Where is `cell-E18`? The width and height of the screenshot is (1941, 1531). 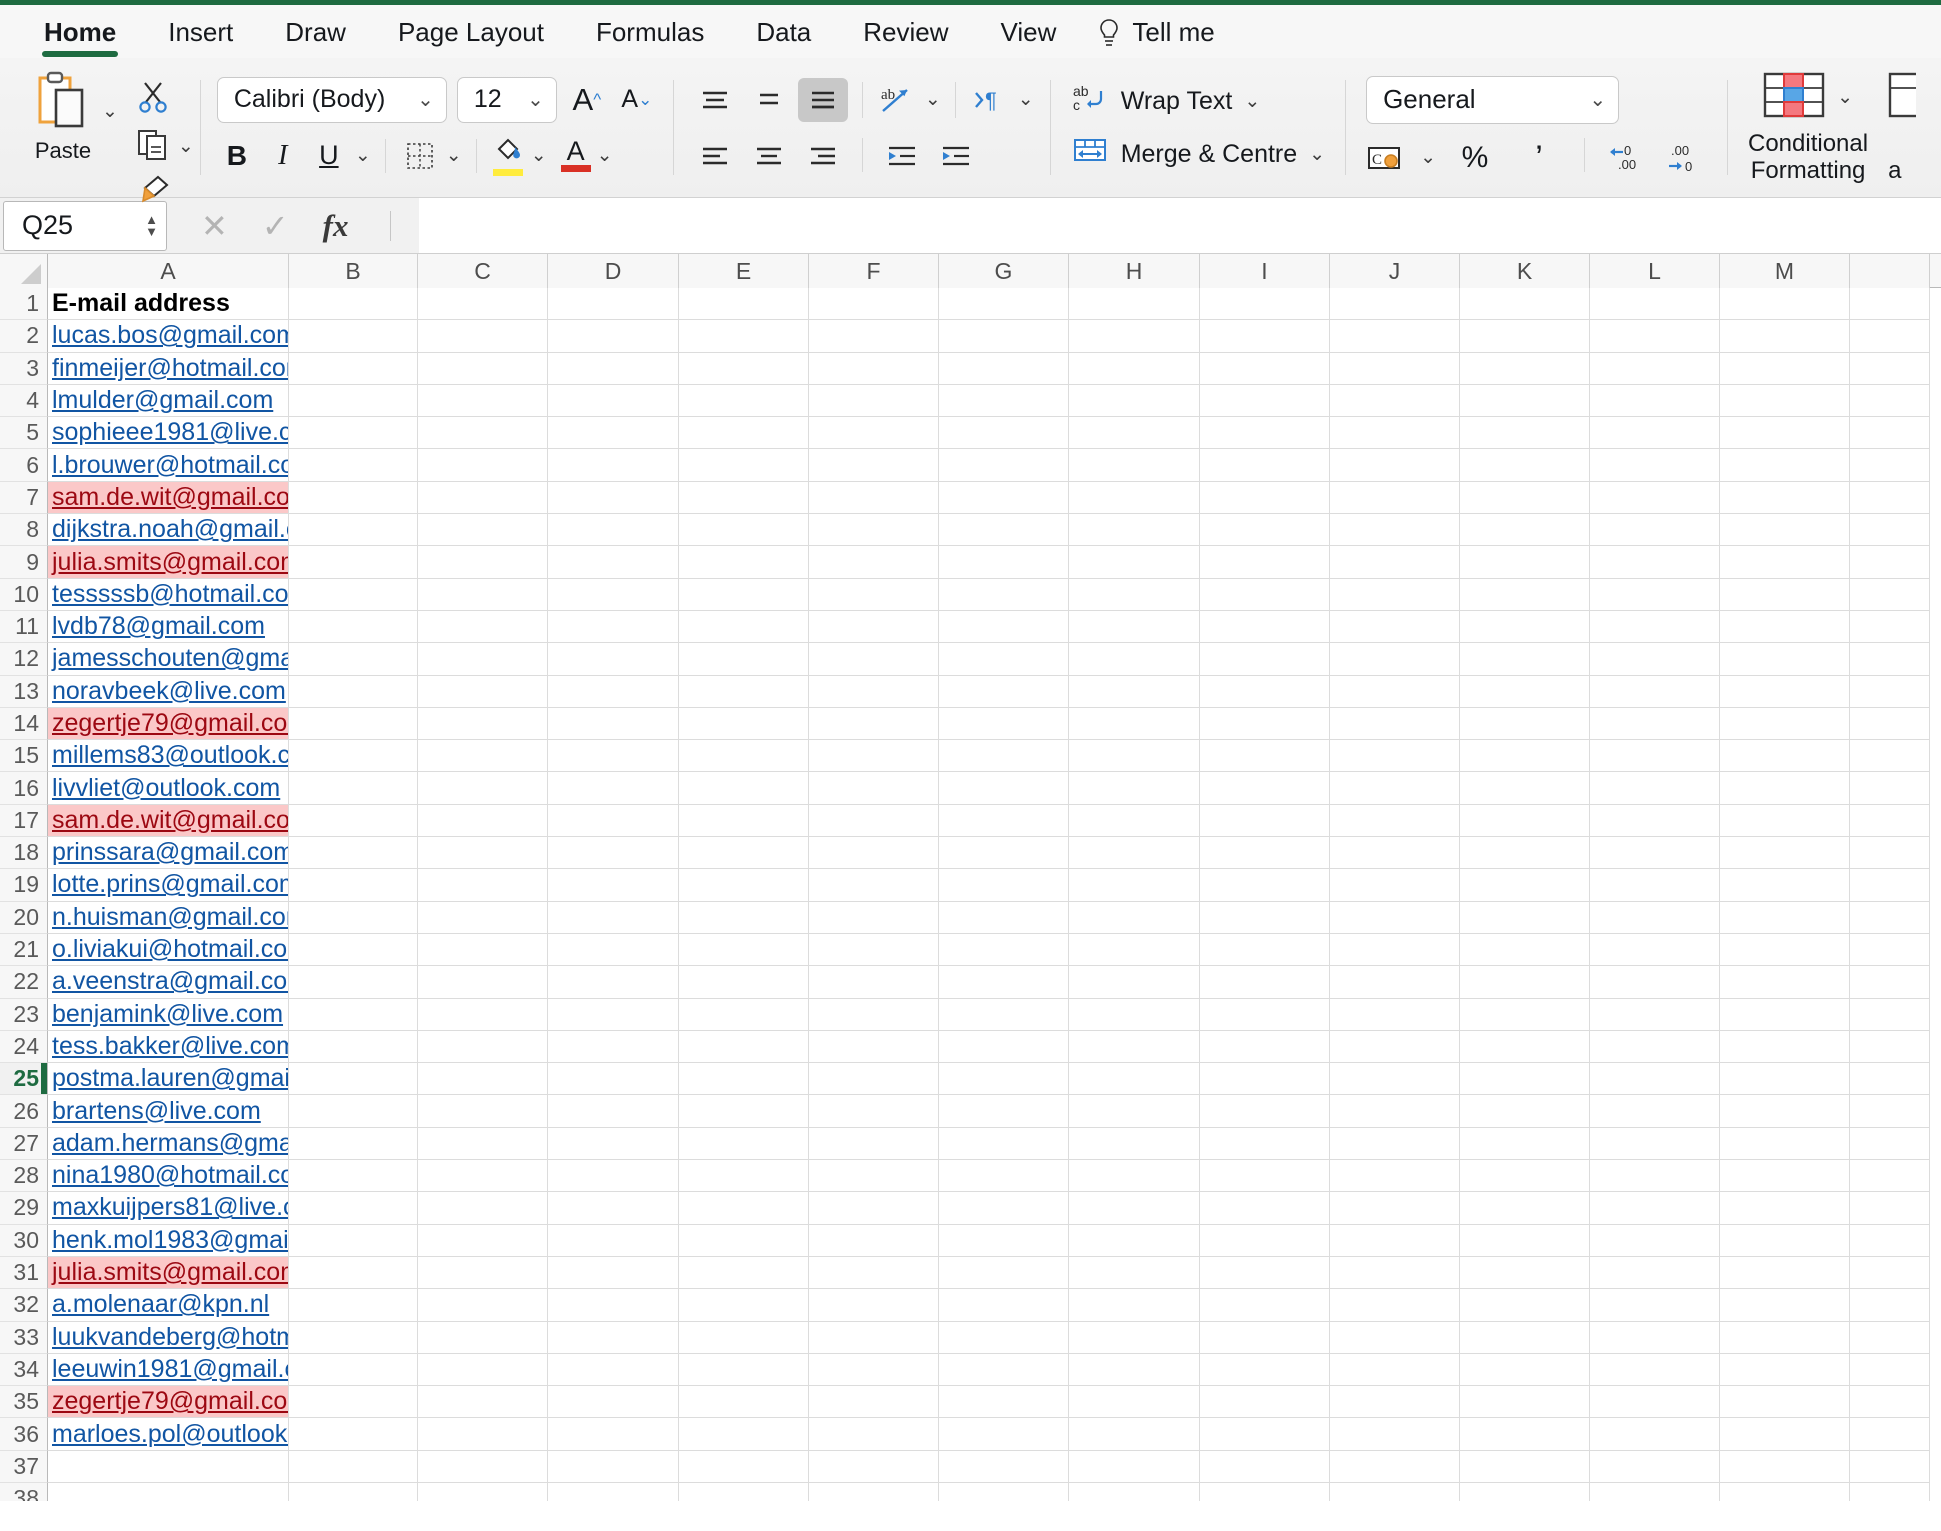
cell-E18 is located at coordinates (744, 853).